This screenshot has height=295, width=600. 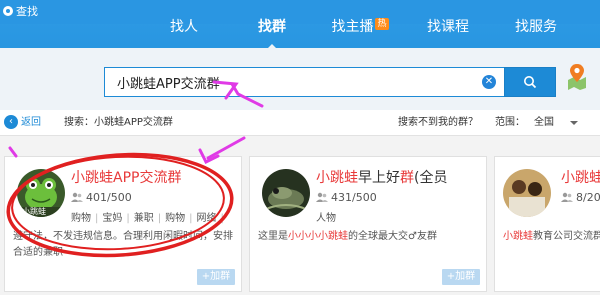 I want to click on app-title: 查找, so click(x=27, y=11).